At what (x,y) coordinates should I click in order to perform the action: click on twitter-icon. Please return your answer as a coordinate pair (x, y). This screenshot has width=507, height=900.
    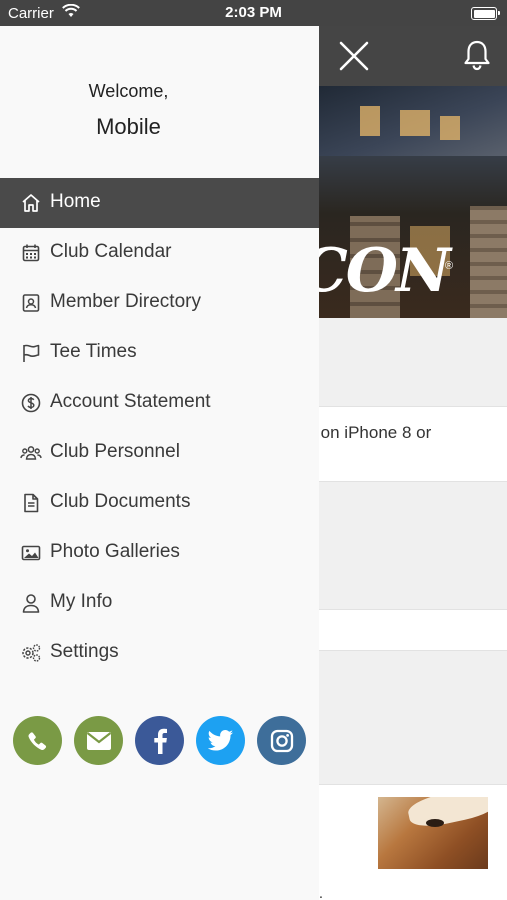
    Looking at the image, I should click on (221, 741).